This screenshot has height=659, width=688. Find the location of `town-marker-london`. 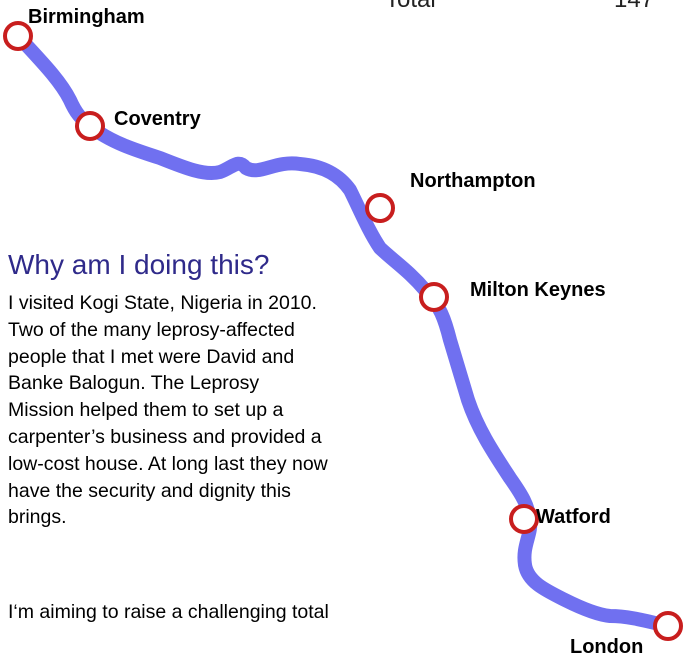

town-marker-london is located at coordinates (668, 626).